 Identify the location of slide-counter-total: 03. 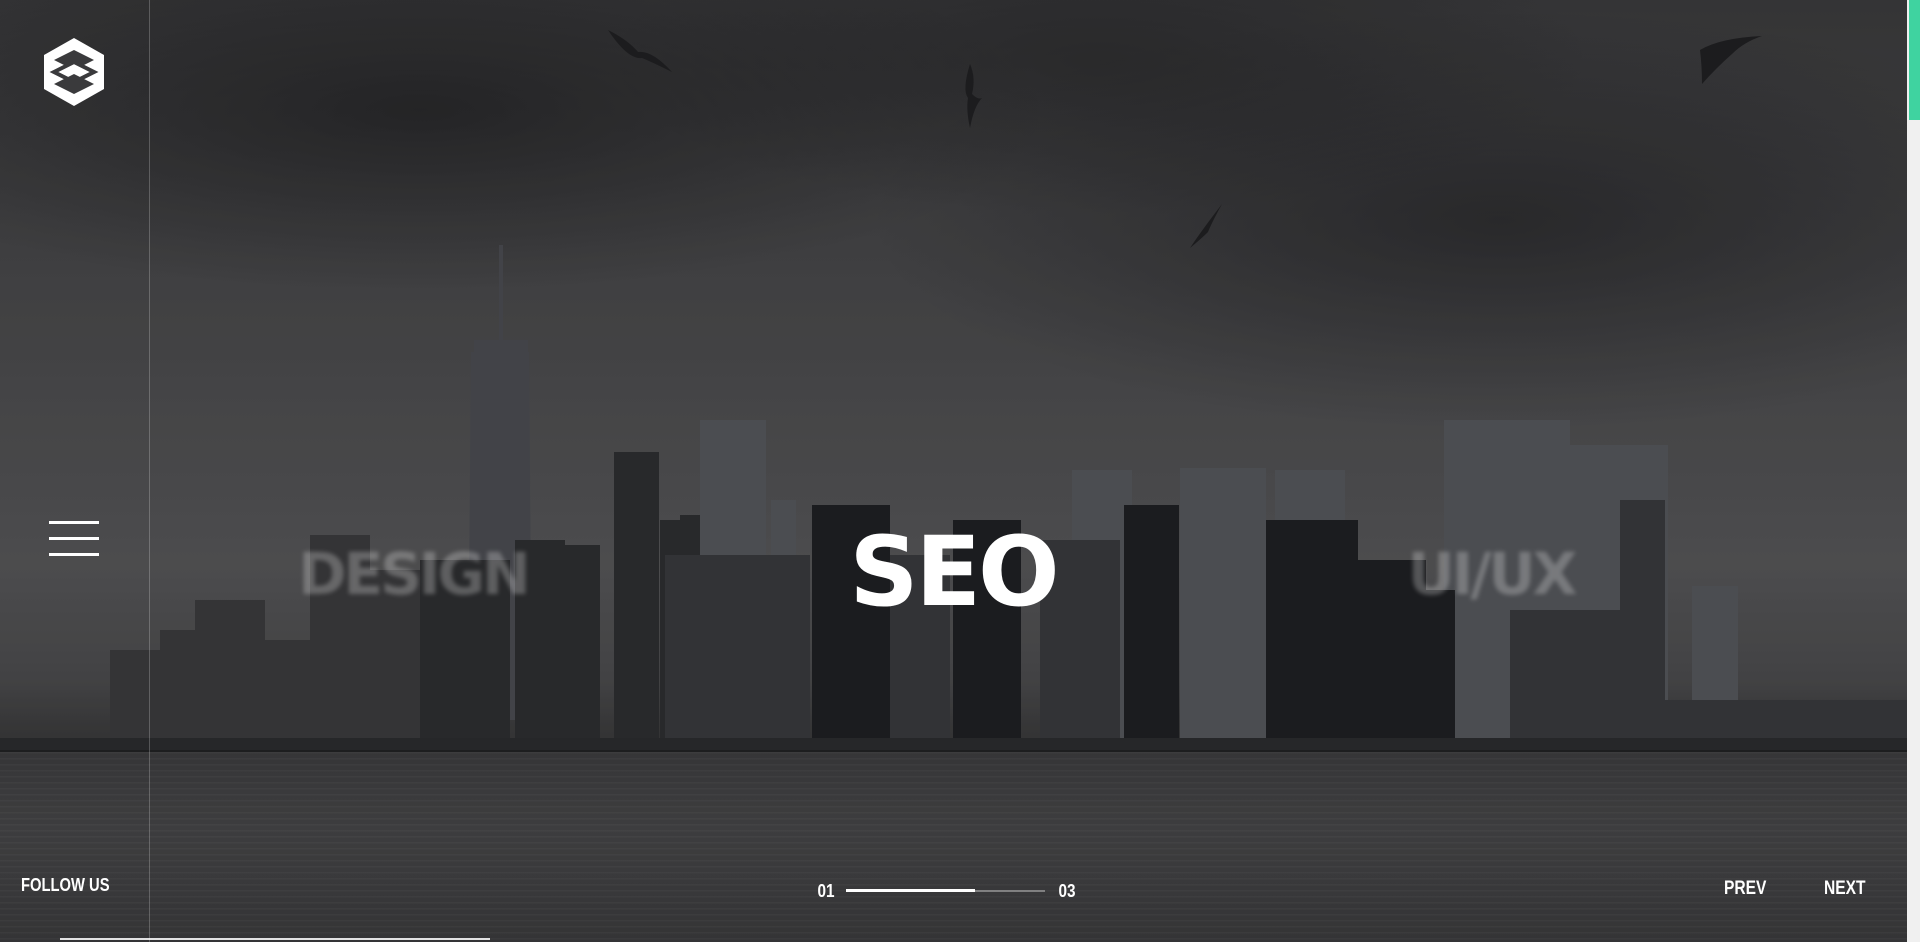
(1067, 891).